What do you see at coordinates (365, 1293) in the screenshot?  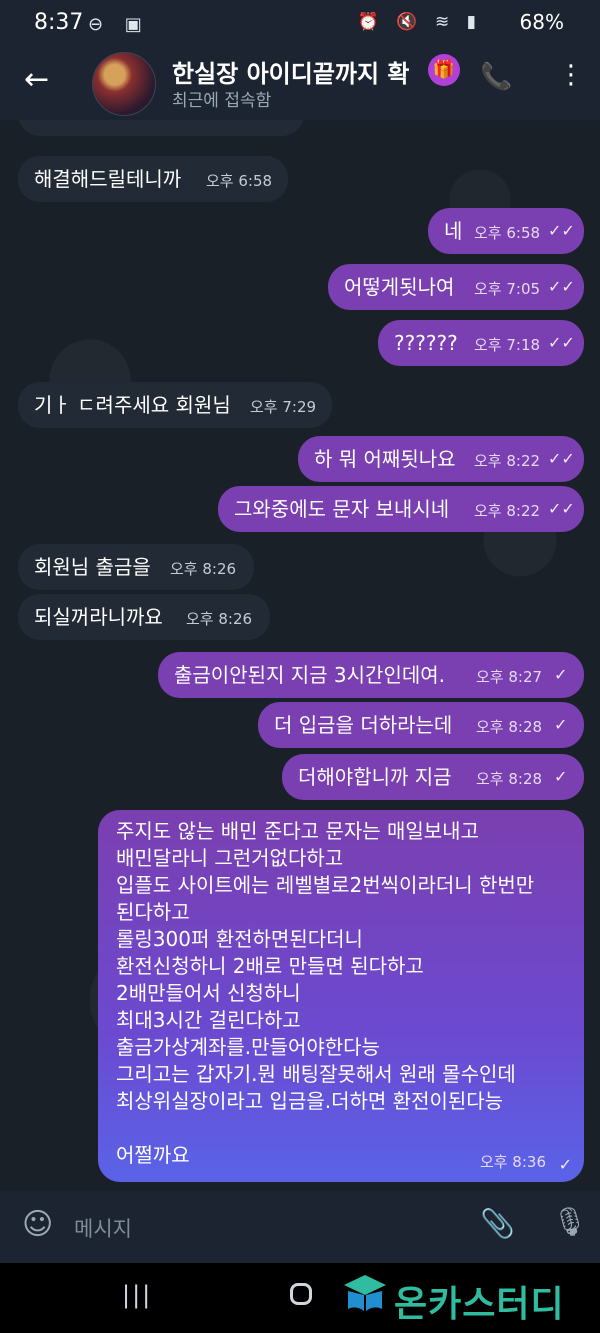 I see `book-logo-icon` at bounding box center [365, 1293].